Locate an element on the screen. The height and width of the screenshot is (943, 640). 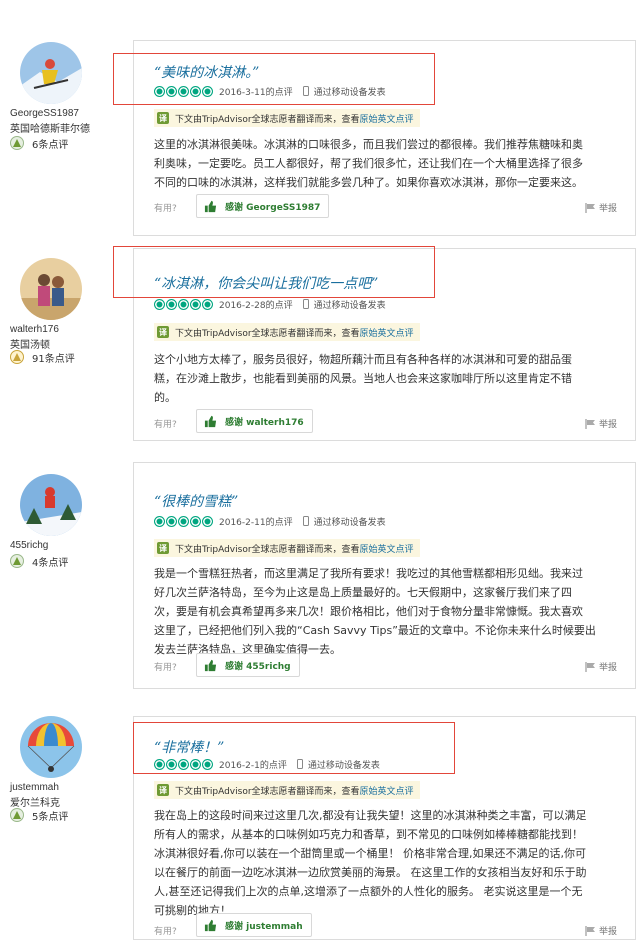
review-count-row: 5条点评 is located at coordinates (60, 815).